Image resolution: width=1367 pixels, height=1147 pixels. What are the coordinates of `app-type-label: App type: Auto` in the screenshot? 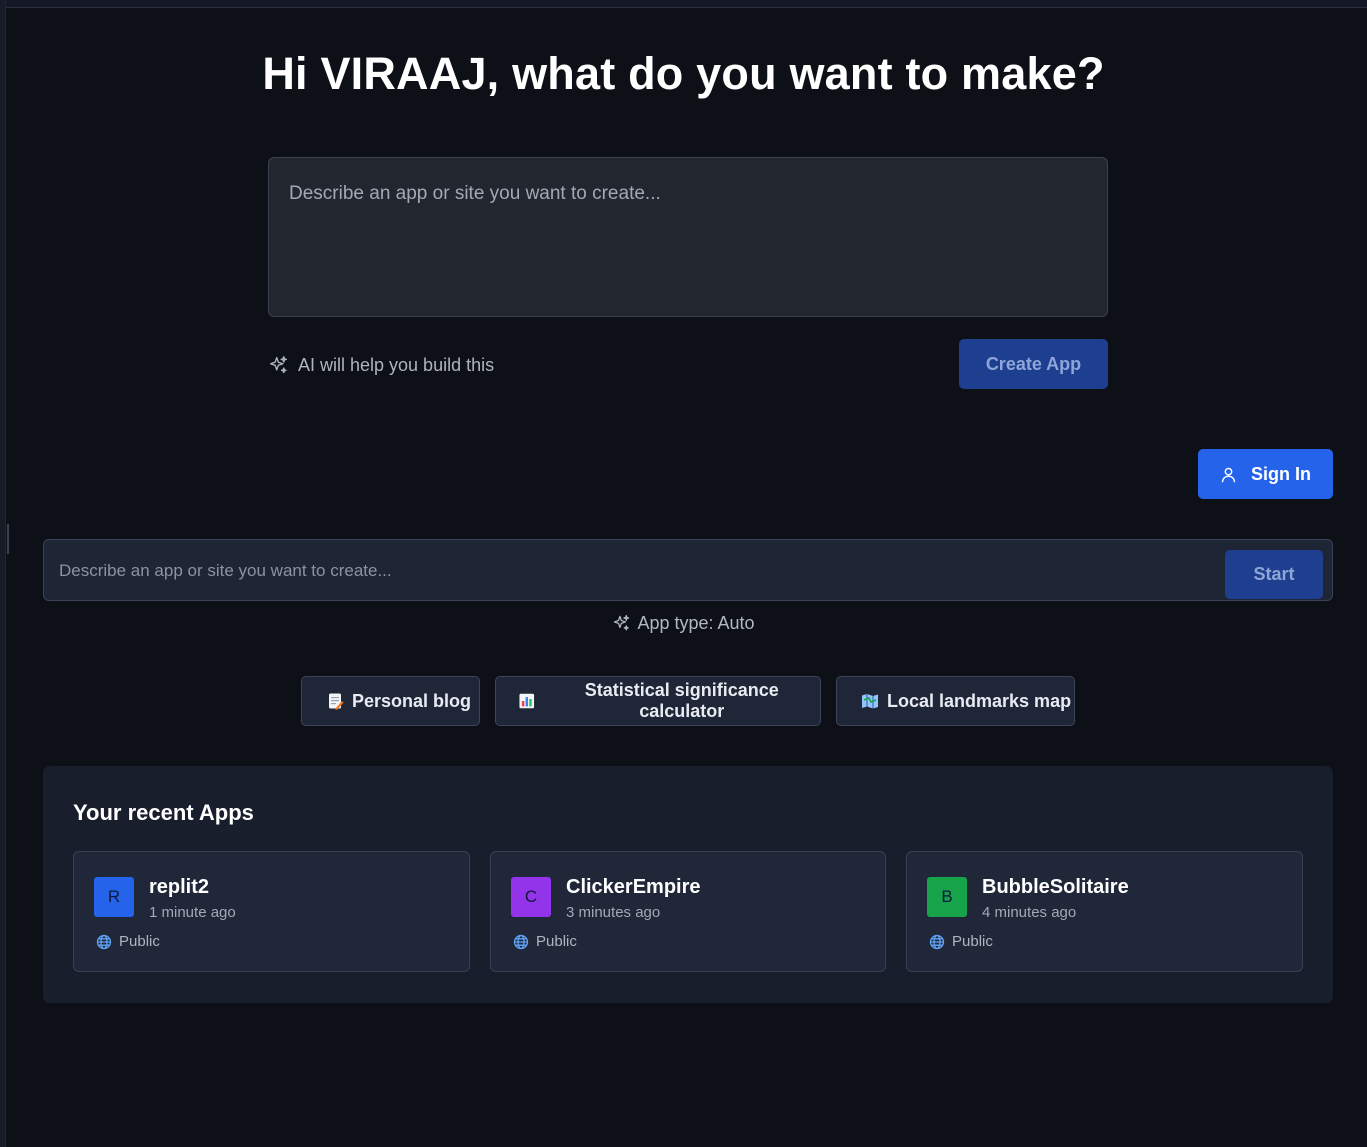 It's located at (696, 623).